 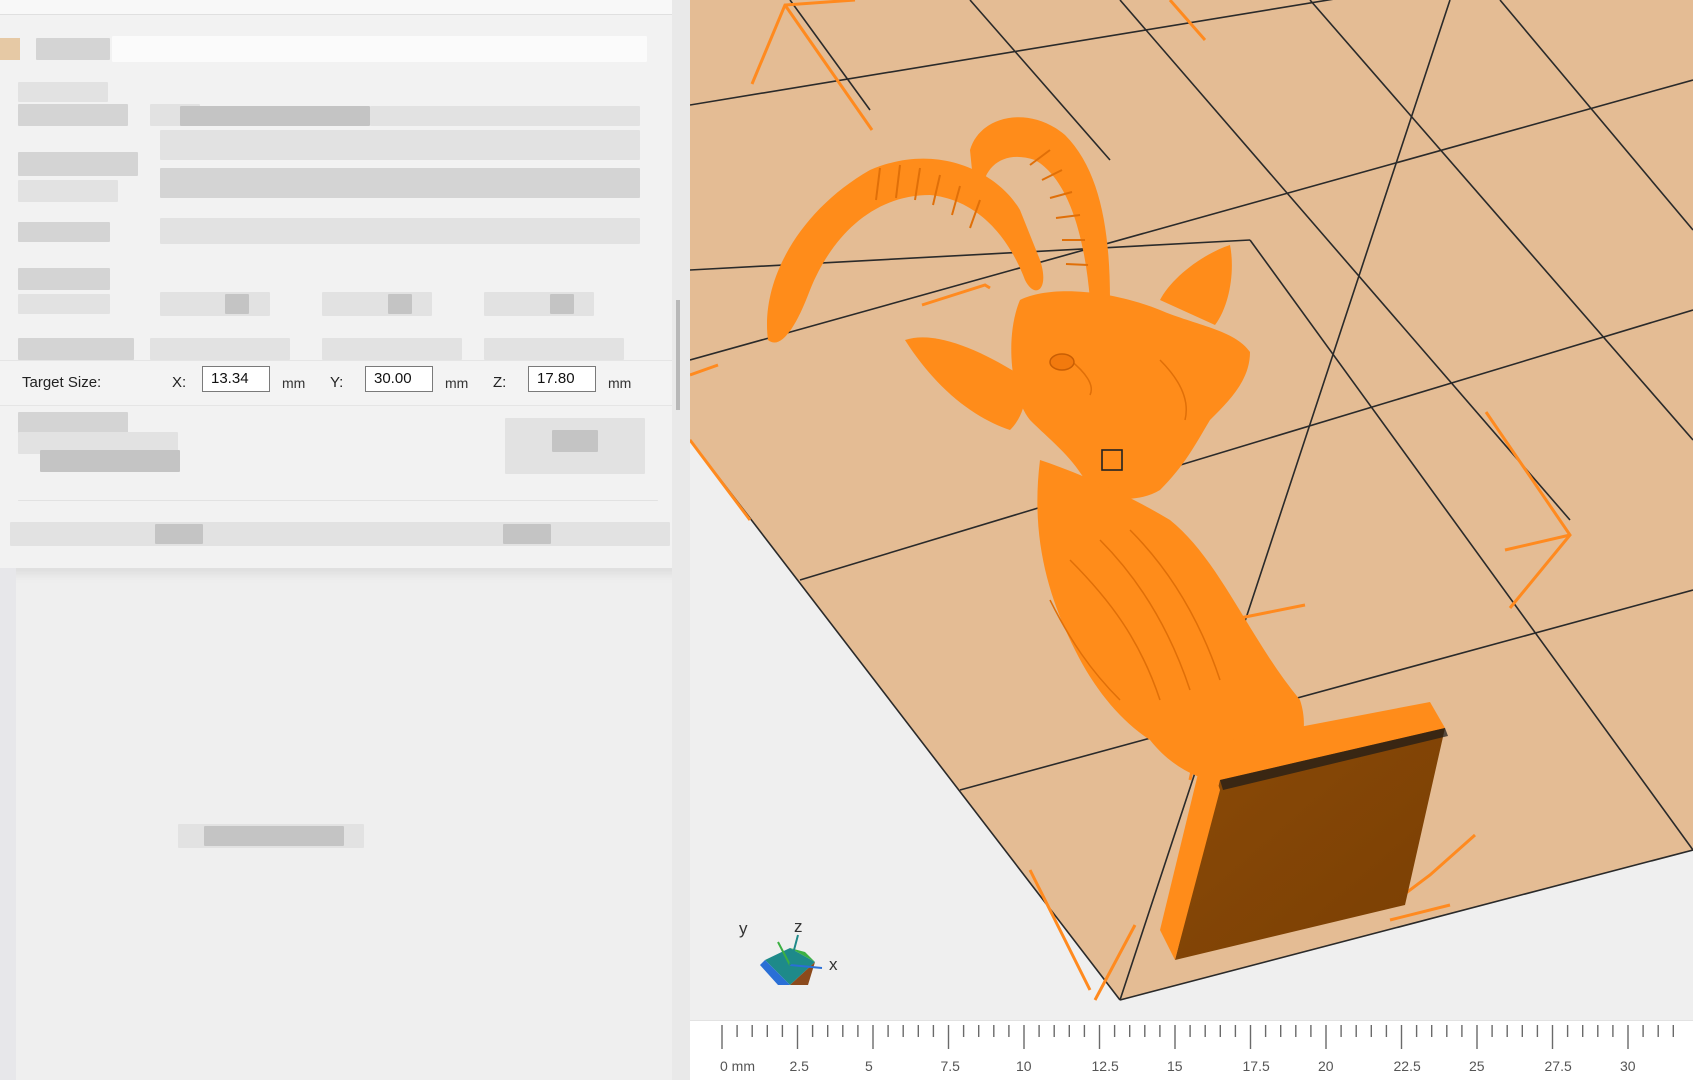 What do you see at coordinates (1197, 1049) in the screenshot?
I see `ruler-scale: 0 mm 2.5 5 7.5 10 12.5 15 17.5 20 22.5 25 27.5 30` at bounding box center [1197, 1049].